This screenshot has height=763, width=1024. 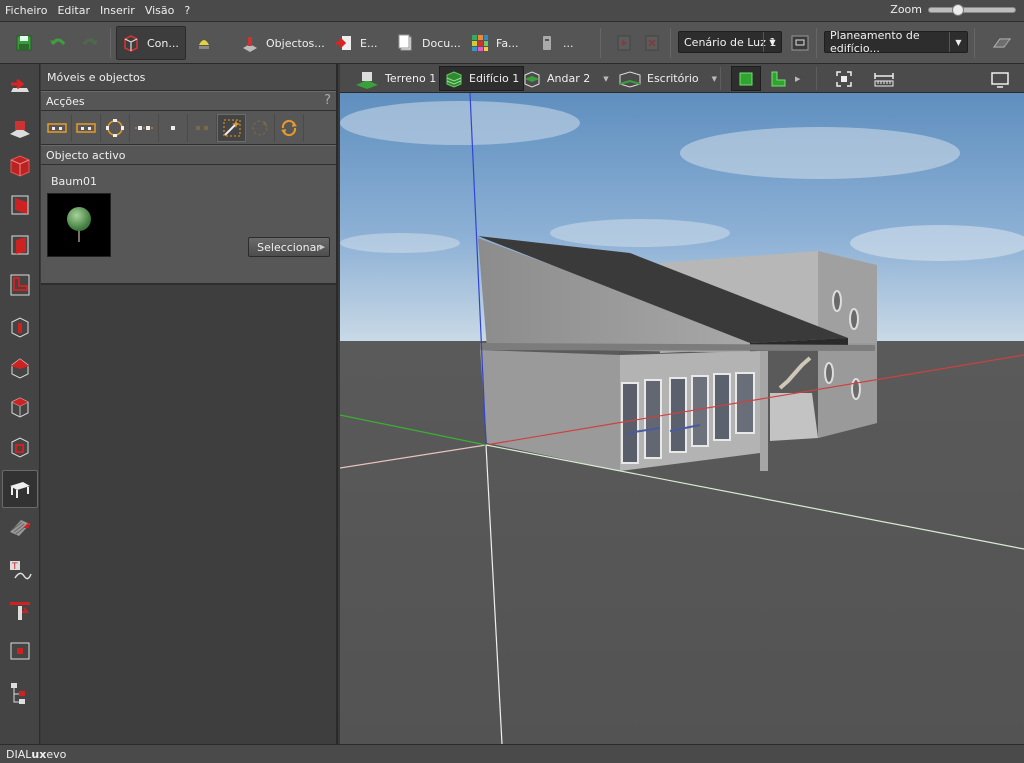 What do you see at coordinates (1002, 43) in the screenshot?
I see `floor-plan-button` at bounding box center [1002, 43].